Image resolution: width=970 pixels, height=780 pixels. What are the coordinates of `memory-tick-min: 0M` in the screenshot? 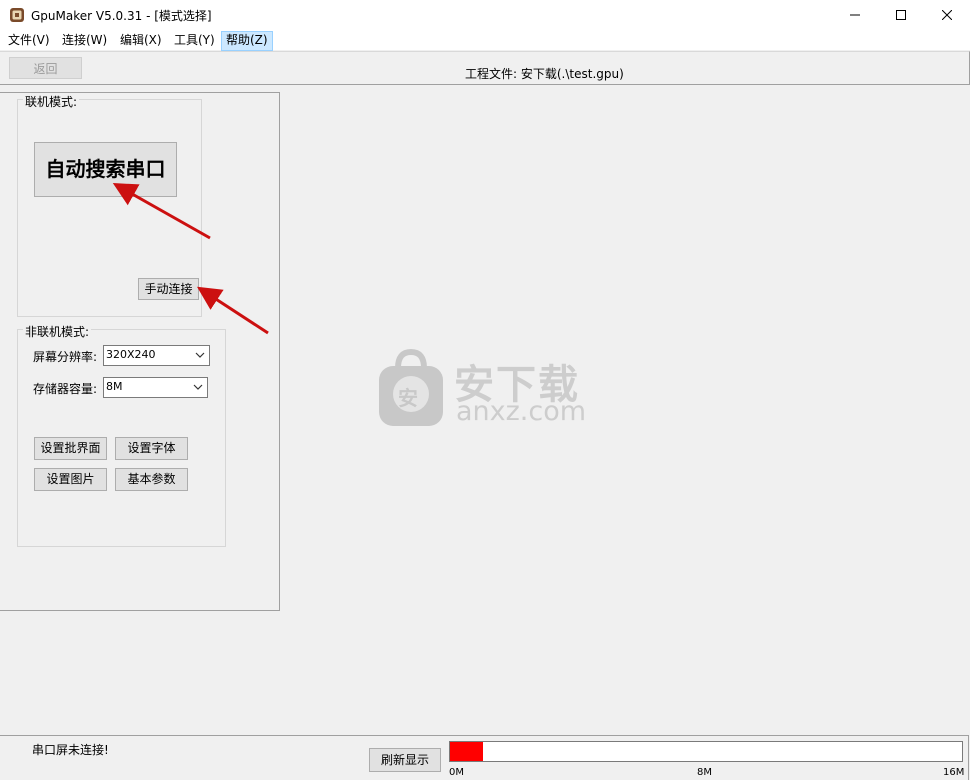 It's located at (456, 772).